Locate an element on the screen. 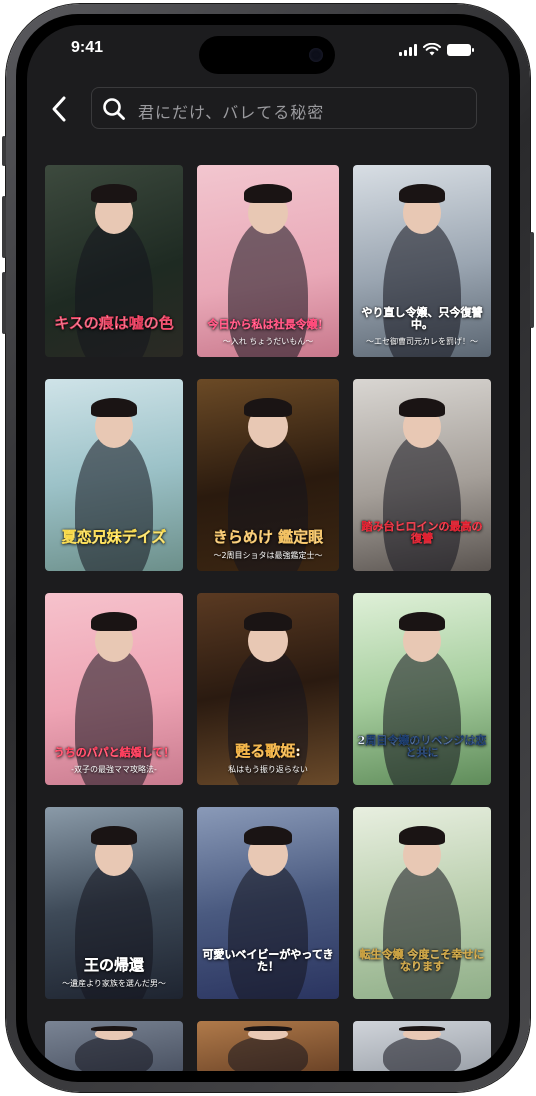  volume-down-button is located at coordinates (4, 303).